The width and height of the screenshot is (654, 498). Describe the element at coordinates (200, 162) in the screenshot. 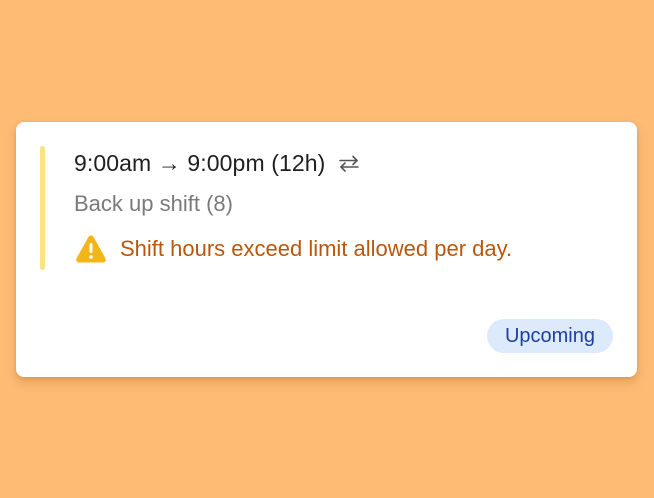

I see `shift-time-range: 9:00am → 9:00pm (12h)` at that location.